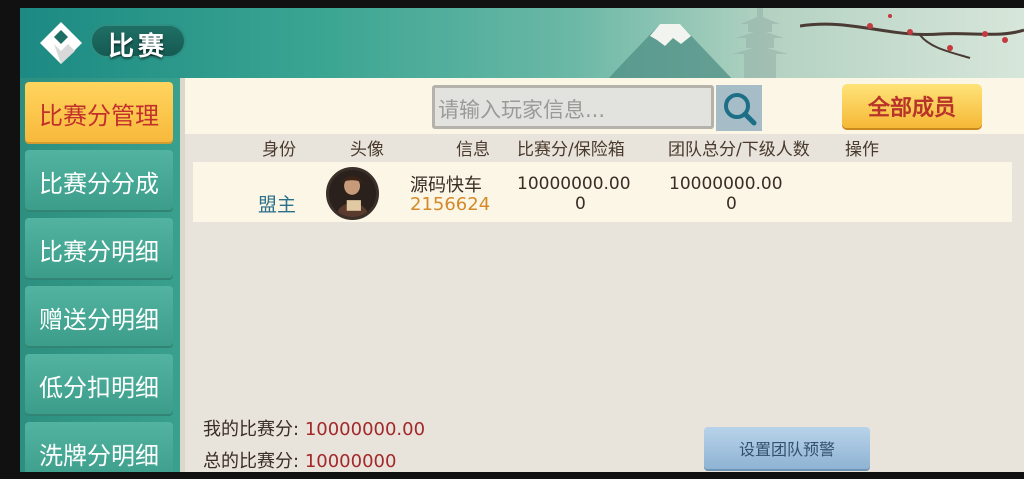 Image resolution: width=1024 pixels, height=479 pixels. I want to click on my-score-label: 我的比赛分:, so click(251, 429).